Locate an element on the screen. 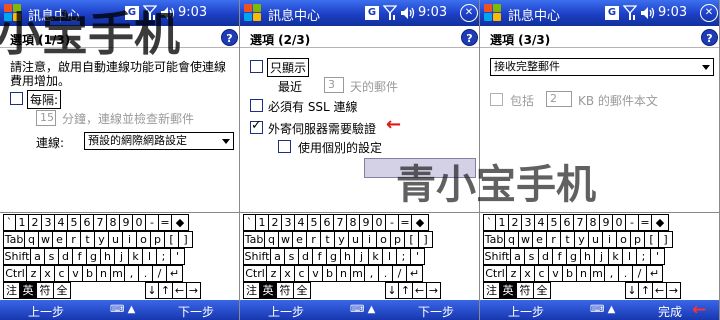  key-special-13: ◆ is located at coordinates (420, 222).